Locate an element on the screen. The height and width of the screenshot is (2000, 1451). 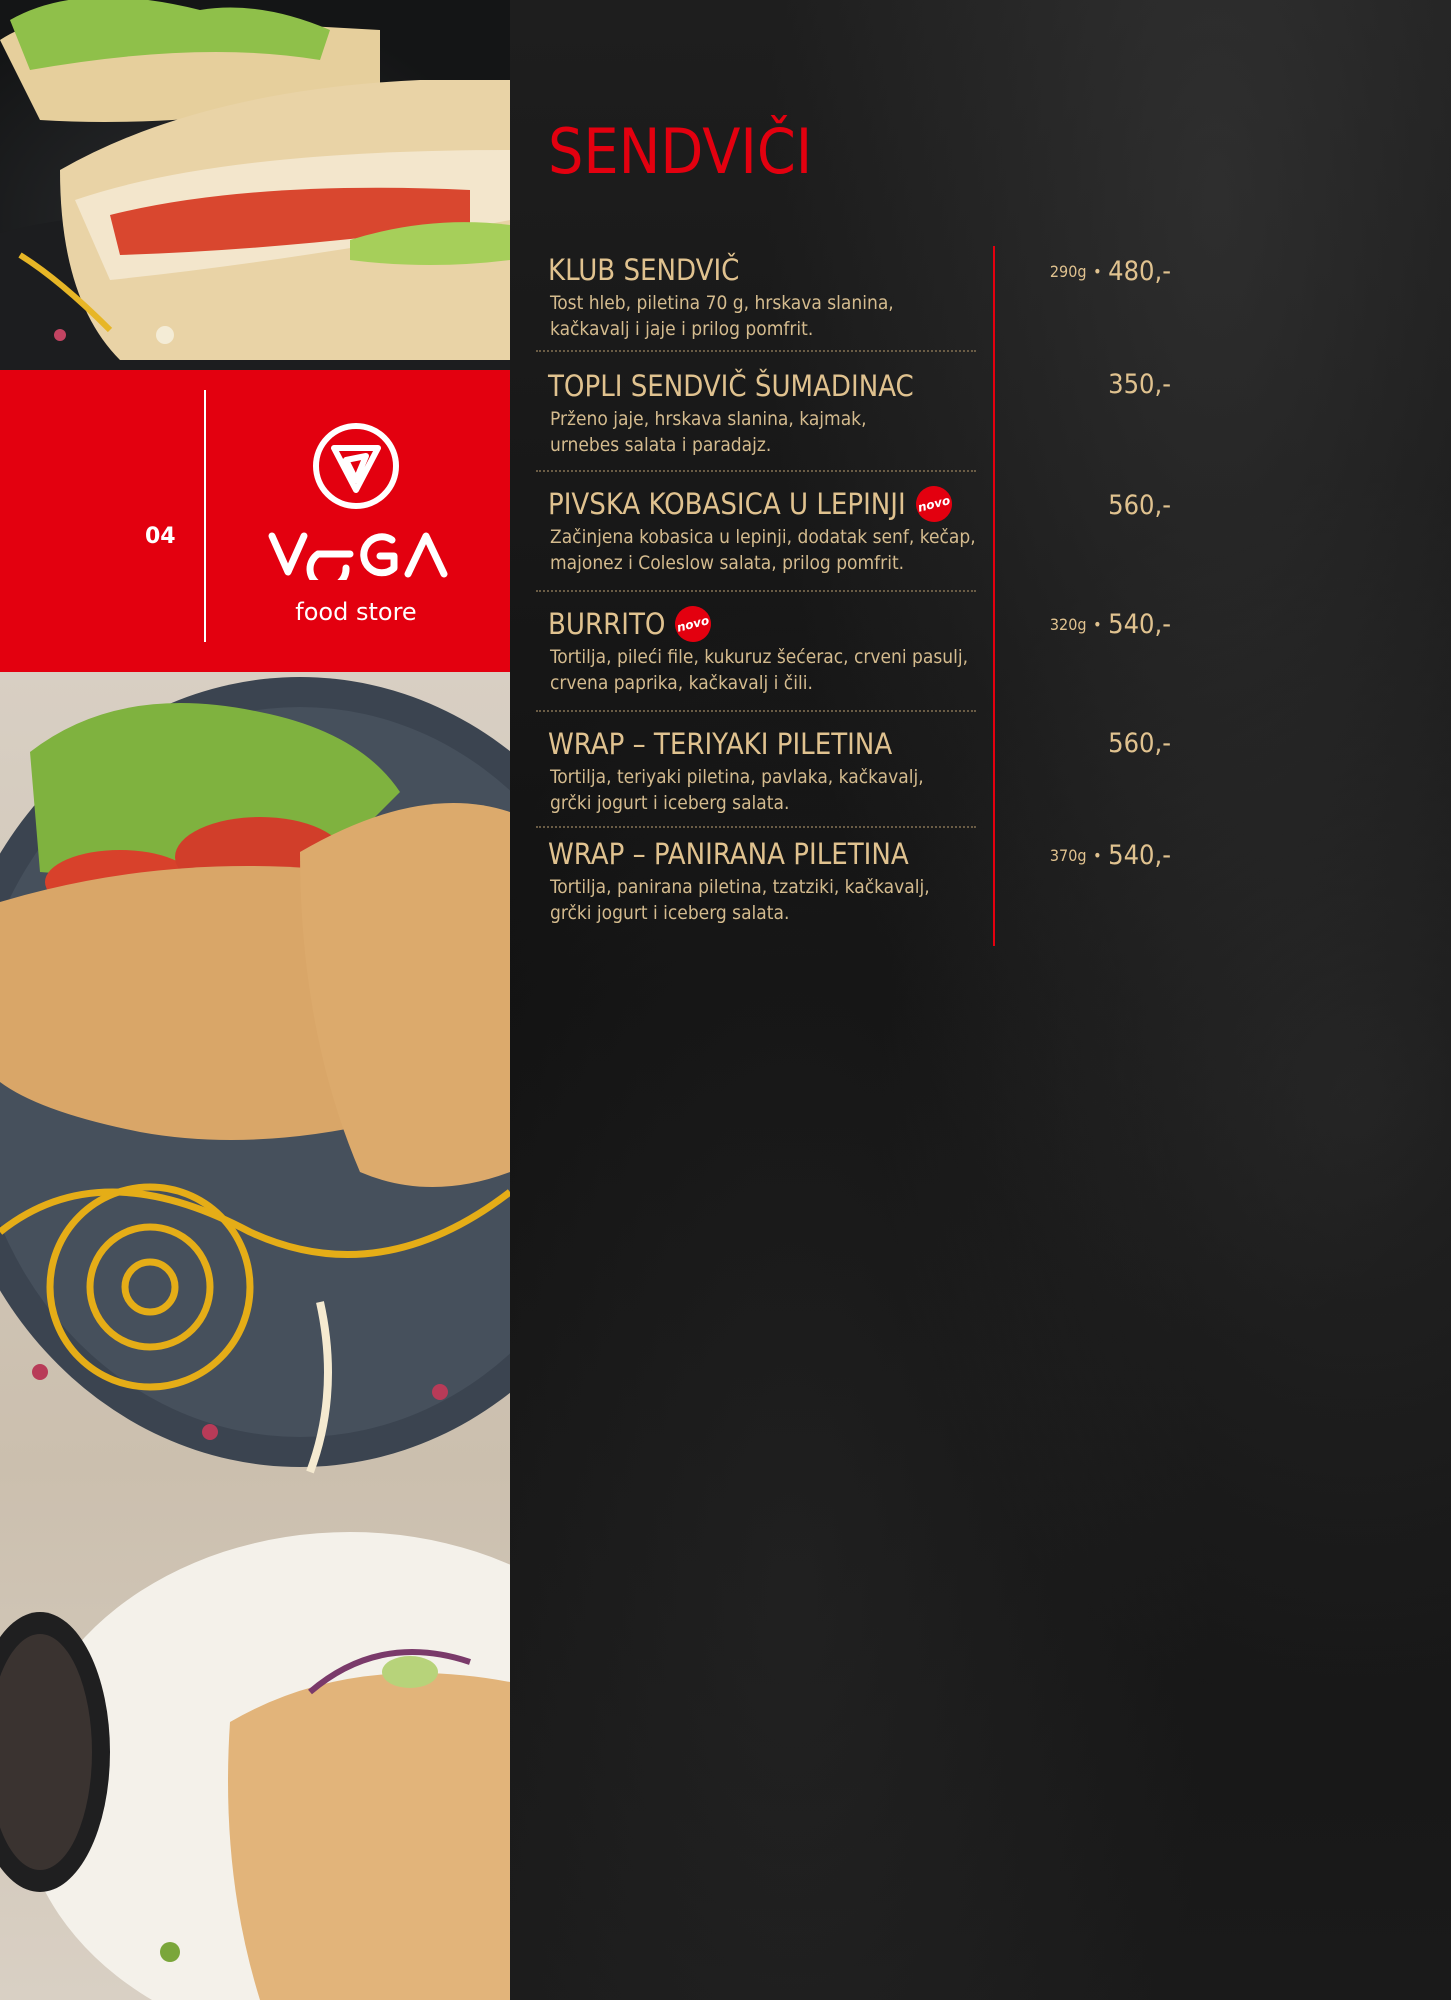
brand-block is located at coordinates (255, 521).